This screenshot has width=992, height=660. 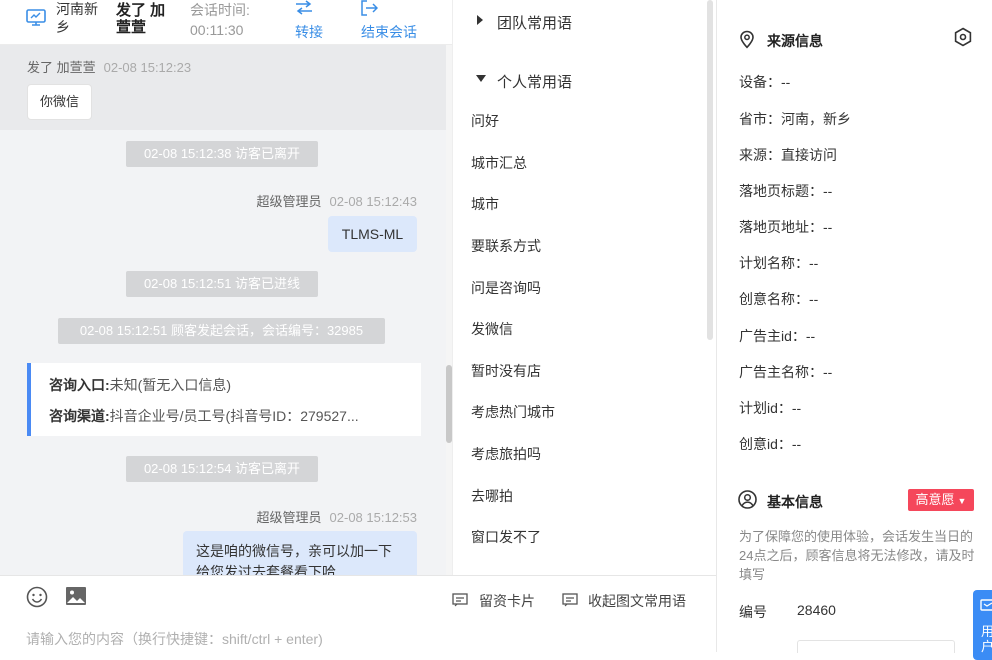 I want to click on collapse-phrases-label: 收起图文常用语, so click(x=637, y=601).